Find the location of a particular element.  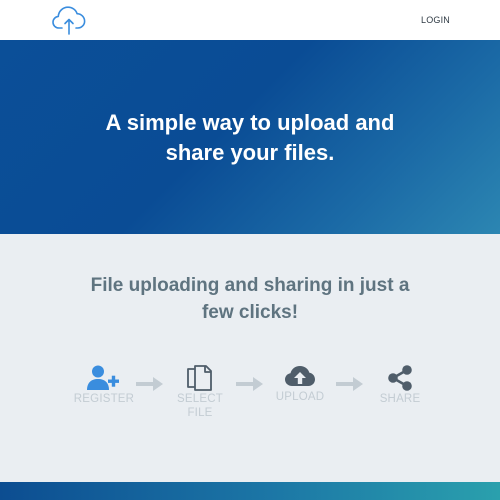

features-title-line-2: few clicks! is located at coordinates (250, 312).